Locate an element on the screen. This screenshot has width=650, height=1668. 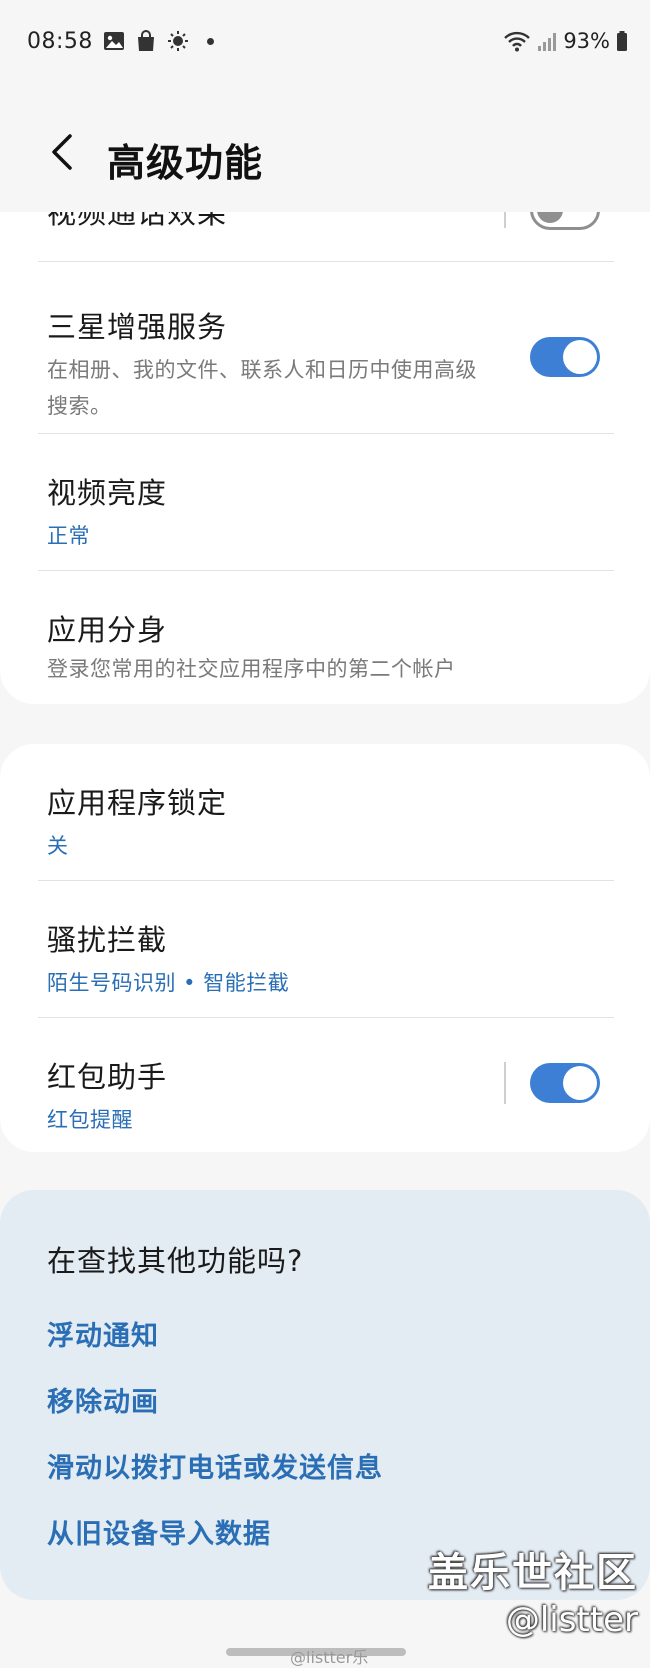
row-title: 应用程序锁定 is located at coordinates (137, 803).